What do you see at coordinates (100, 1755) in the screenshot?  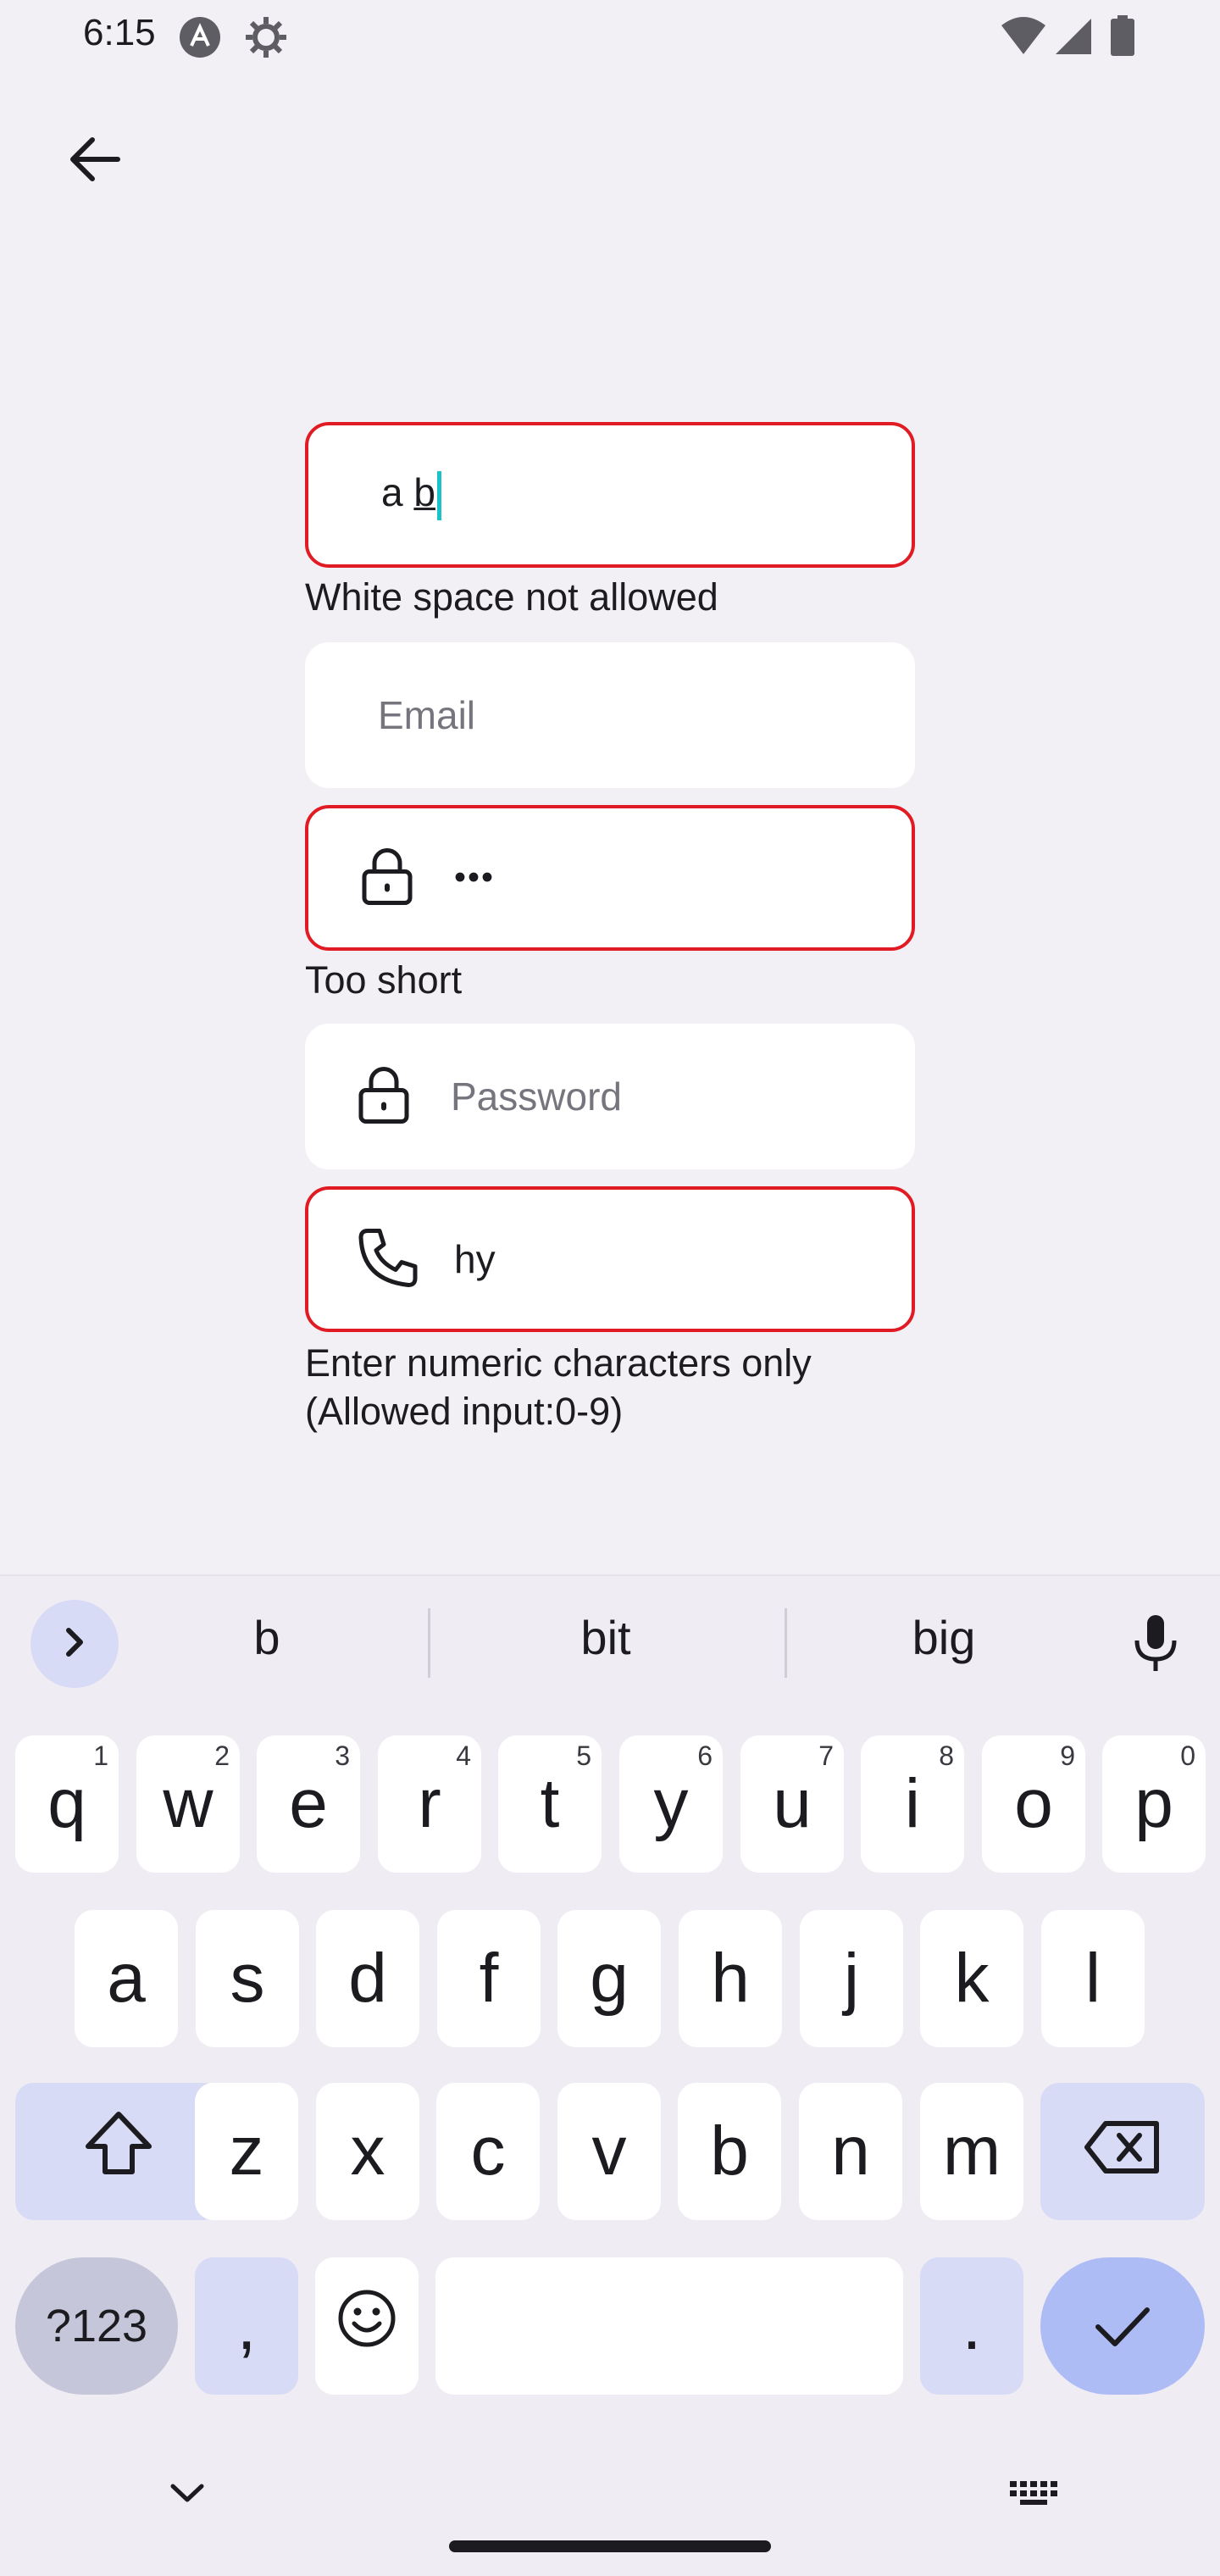 I see `key-hint: 1` at bounding box center [100, 1755].